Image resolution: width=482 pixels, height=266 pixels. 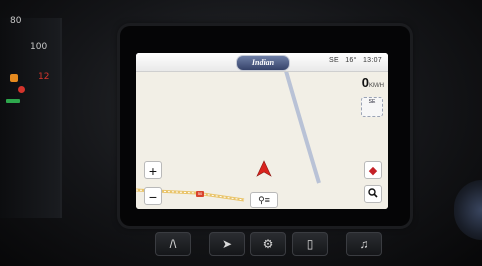 I want to click on gauge-low-label: 12, so click(x=44, y=77).